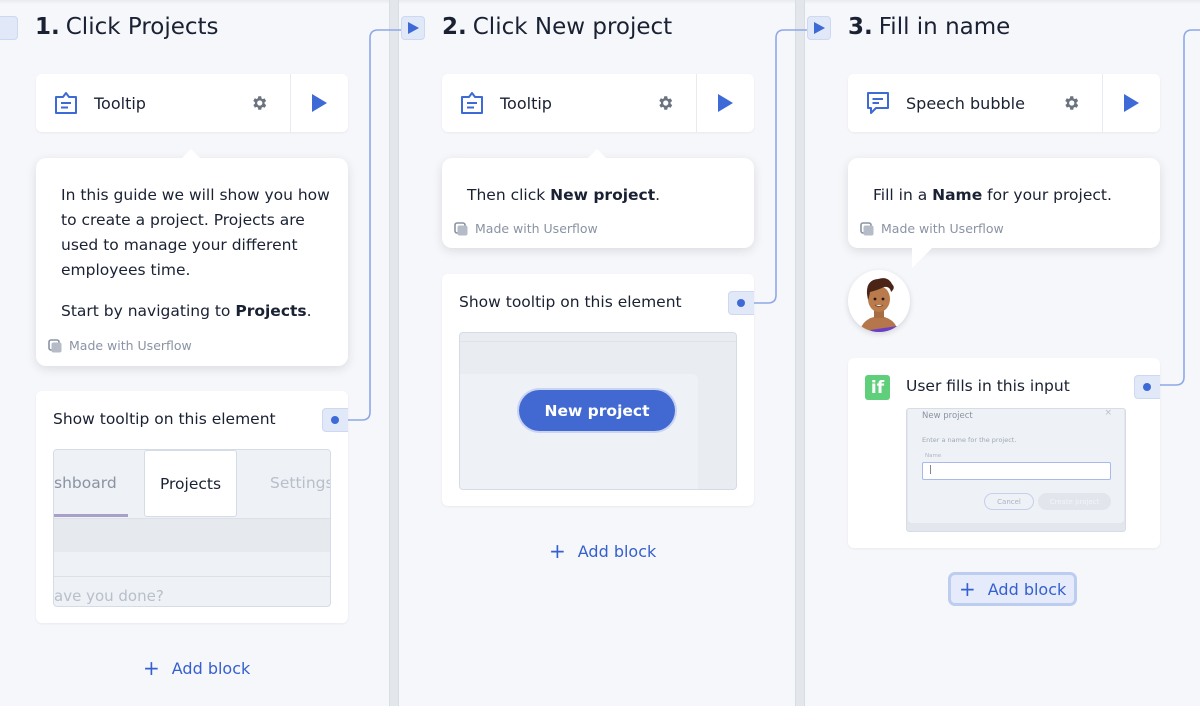 This screenshot has height=706, width=1200. What do you see at coordinates (127, 27) in the screenshot?
I see `step-title: 1. Click Projects` at bounding box center [127, 27].